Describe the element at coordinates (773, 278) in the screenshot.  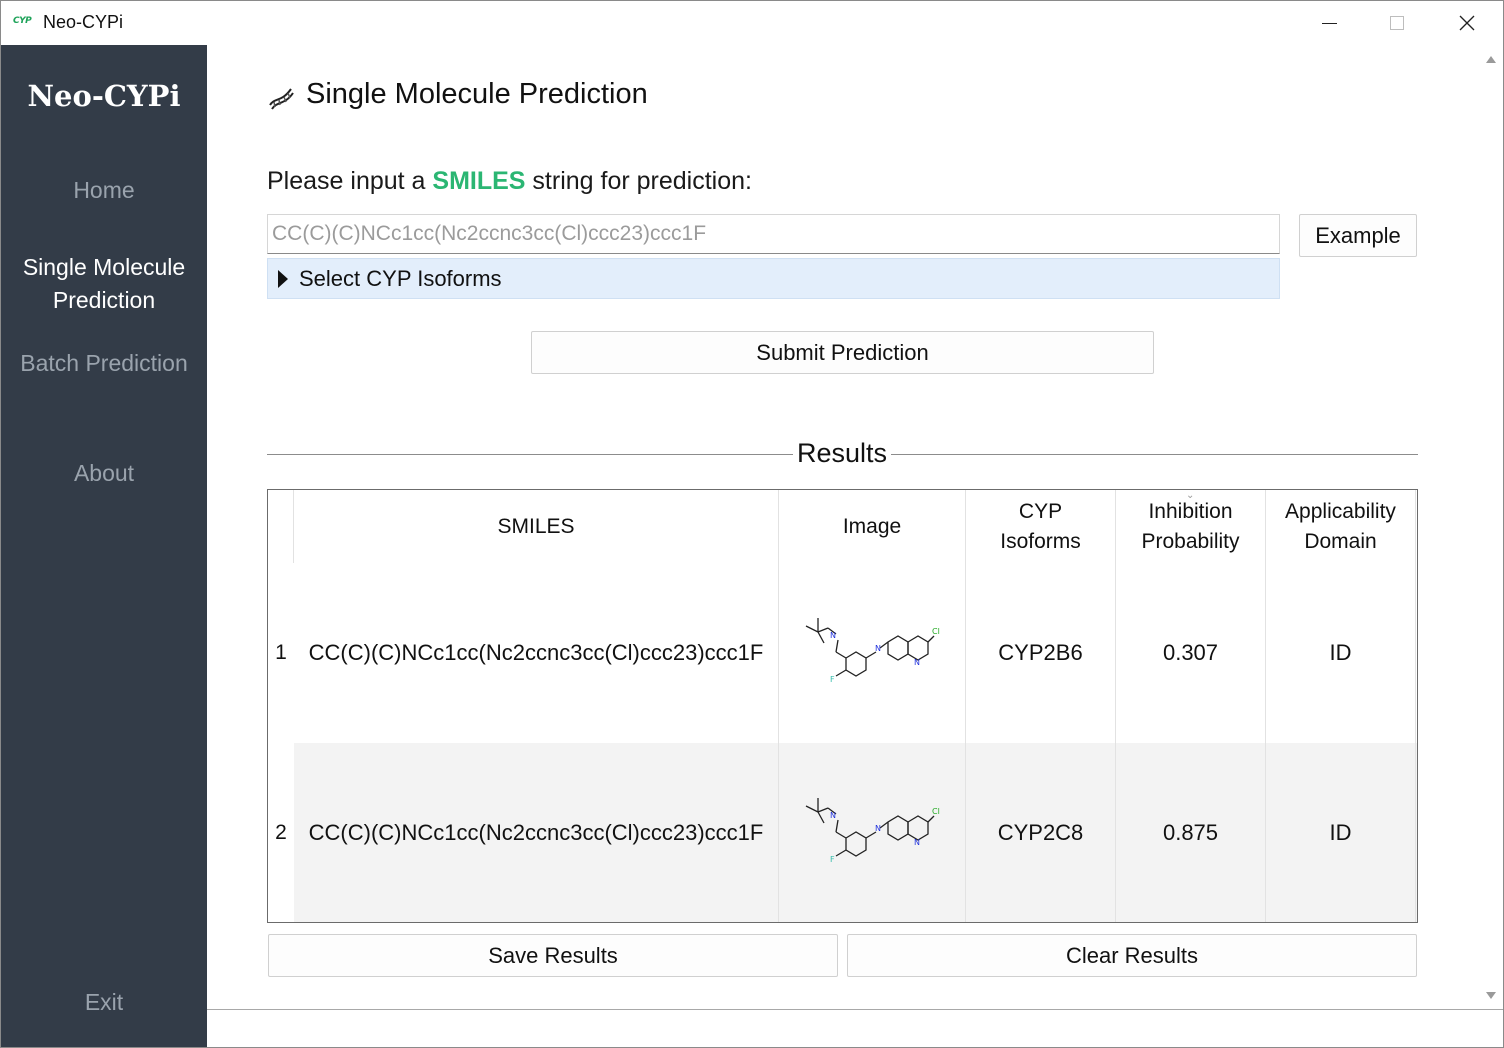
I see `cyp-isoforms-toggle: Select CYP Isoforms` at that location.